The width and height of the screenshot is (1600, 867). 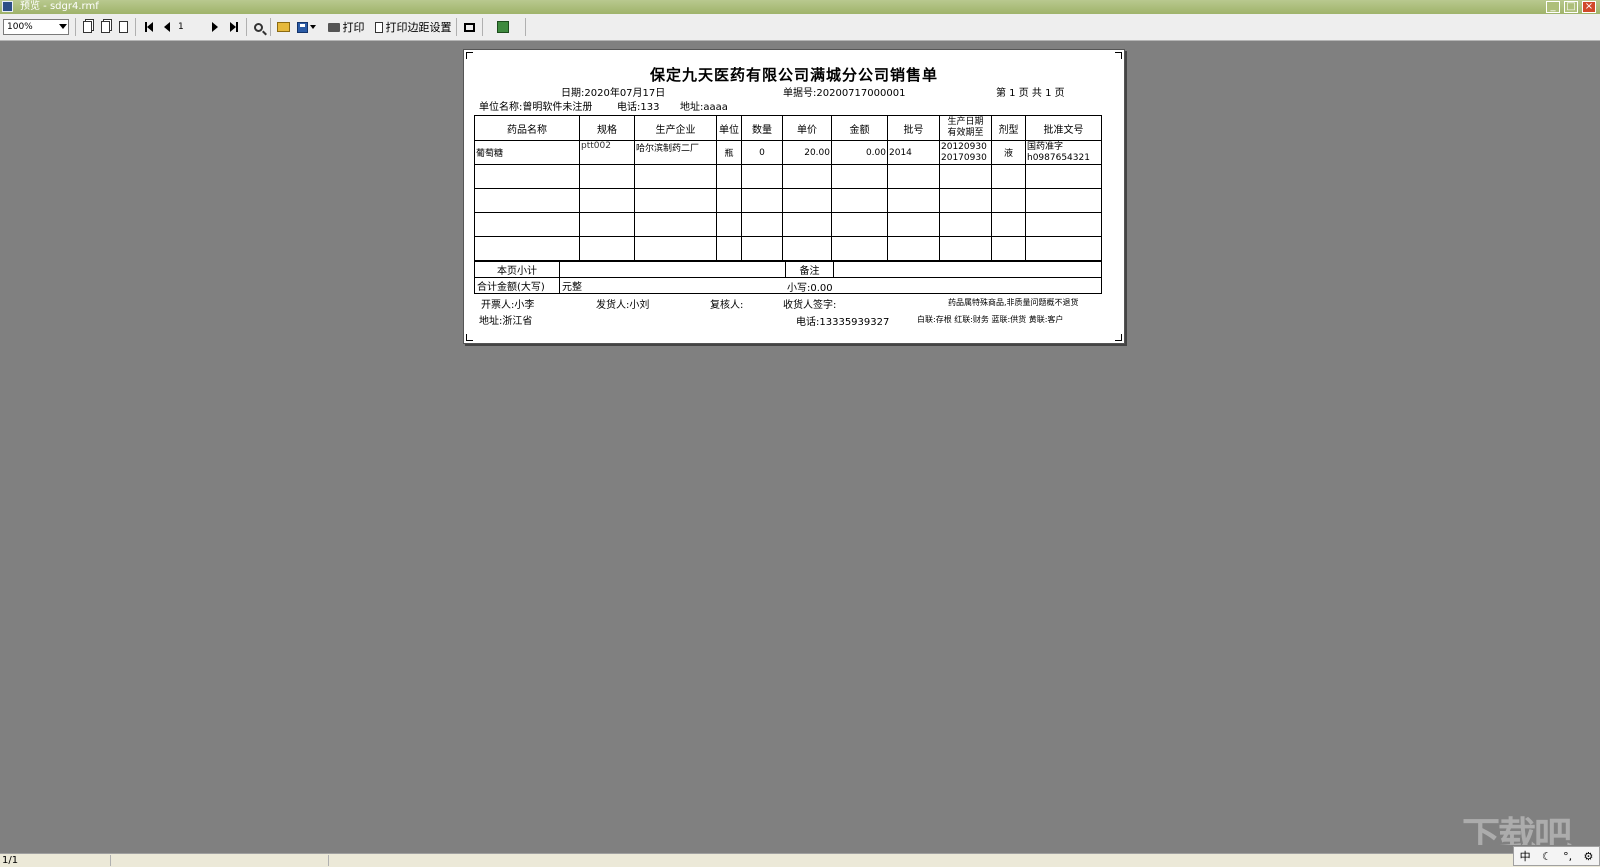 What do you see at coordinates (1517, 829) in the screenshot?
I see `watermark-logo: 下载吧` at bounding box center [1517, 829].